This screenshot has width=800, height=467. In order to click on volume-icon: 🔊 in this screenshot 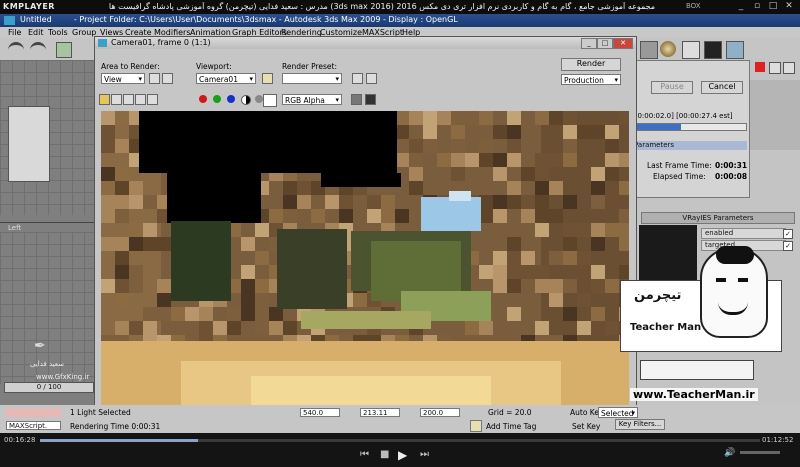, I will do `click(729, 453)`.